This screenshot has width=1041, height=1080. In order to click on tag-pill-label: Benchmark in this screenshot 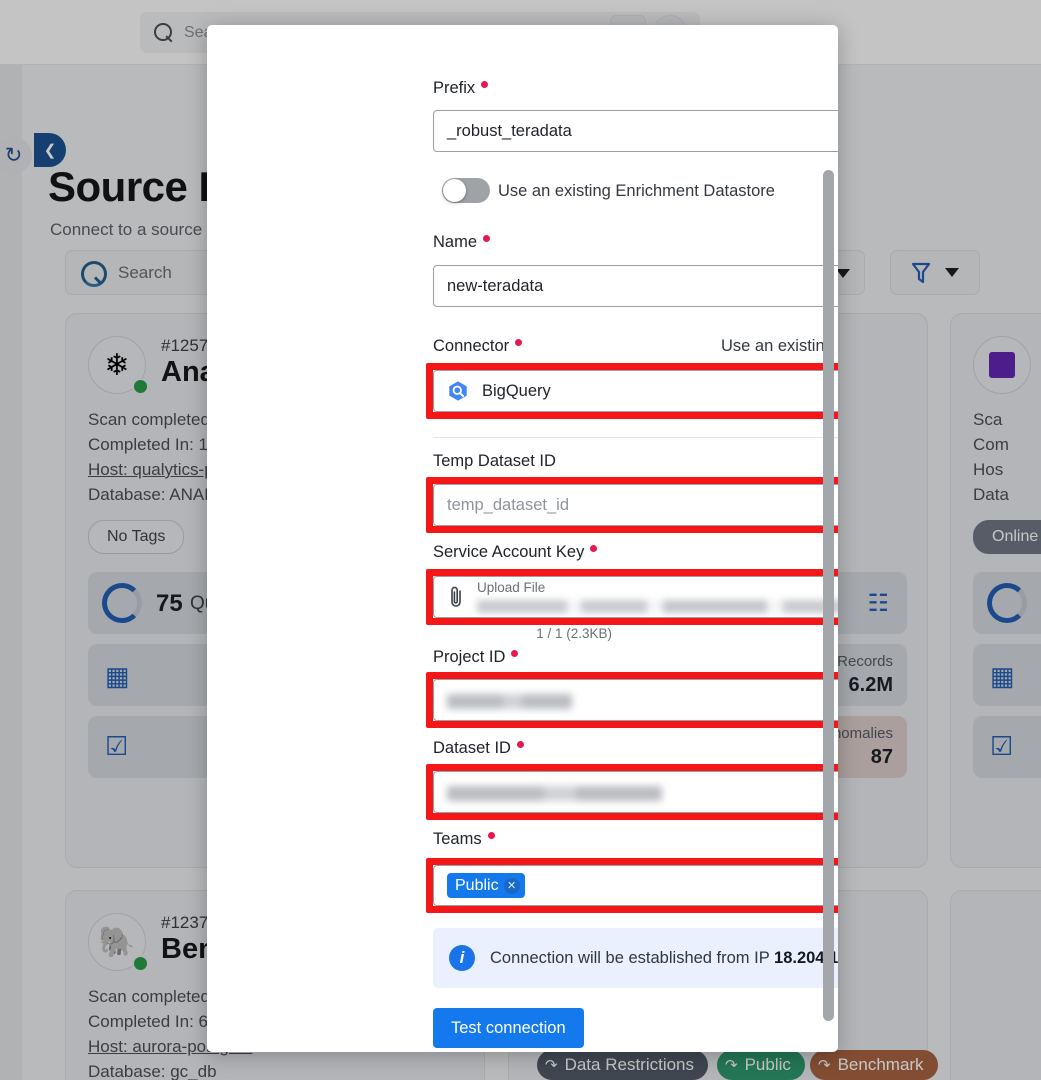, I will do `click(880, 1064)`.